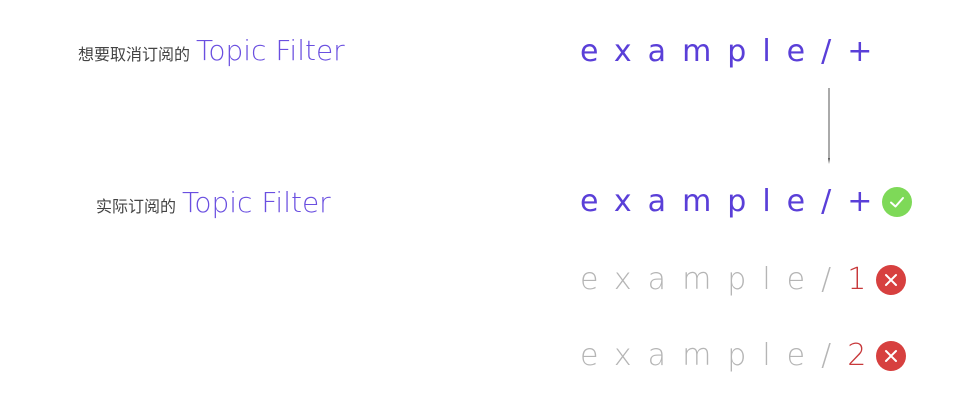 The image size is (965, 403). I want to click on topic-row-wildcard: example/ +, so click(746, 201).